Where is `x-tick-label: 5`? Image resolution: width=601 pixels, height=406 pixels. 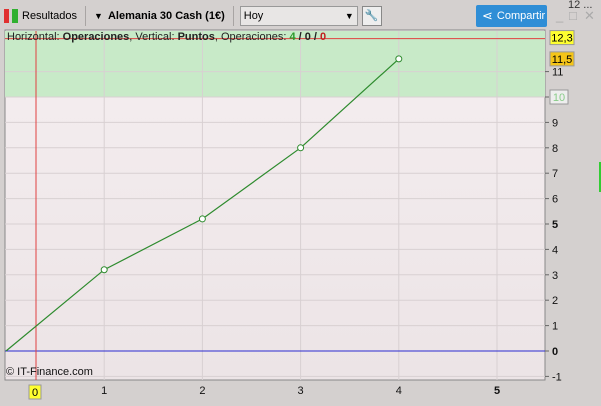 x-tick-label: 5 is located at coordinates (497, 391).